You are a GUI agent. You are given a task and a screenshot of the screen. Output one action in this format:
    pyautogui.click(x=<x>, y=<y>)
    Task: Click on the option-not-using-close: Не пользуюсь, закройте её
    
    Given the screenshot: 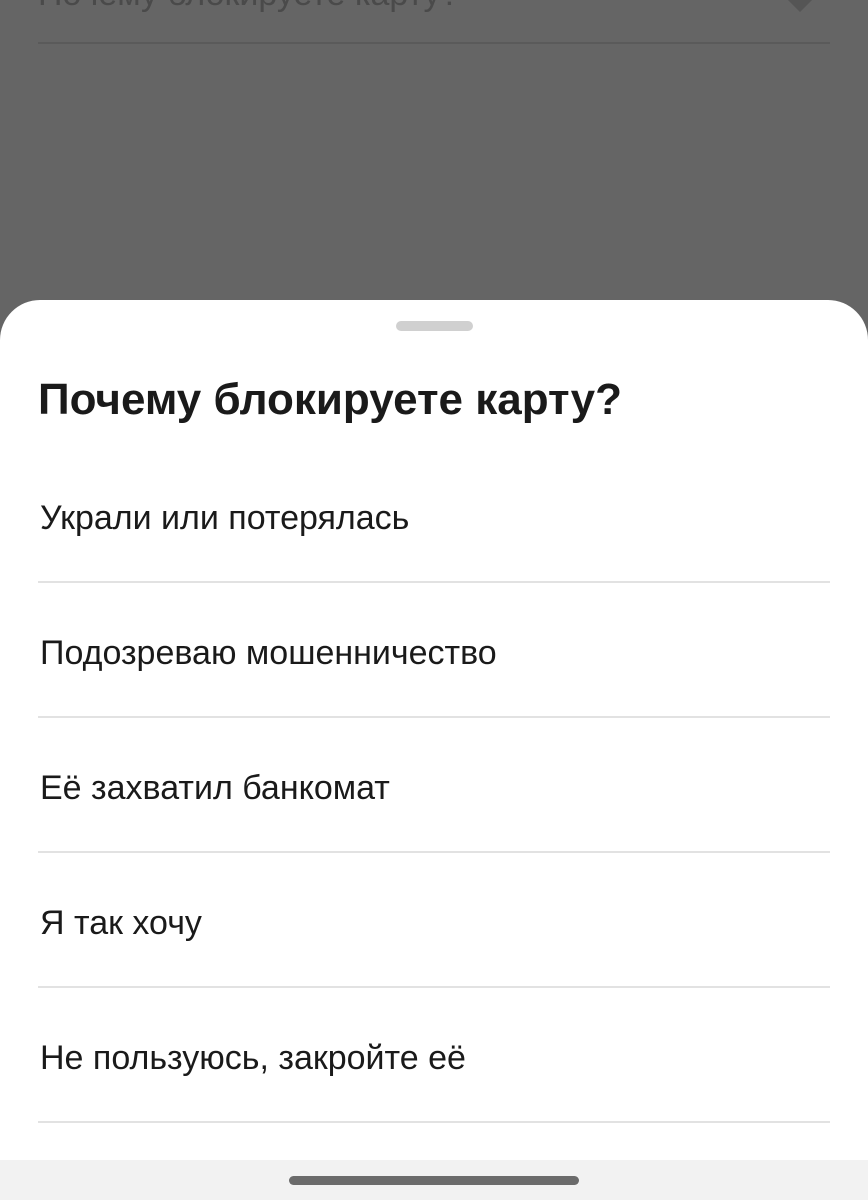 What is the action you would take?
    pyautogui.click(x=434, y=1055)
    